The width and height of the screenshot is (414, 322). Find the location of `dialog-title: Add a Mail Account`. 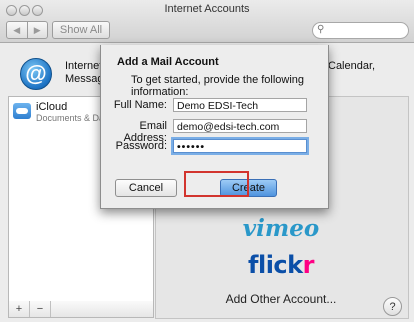

dialog-title: Add a Mail Account is located at coordinates (168, 62).